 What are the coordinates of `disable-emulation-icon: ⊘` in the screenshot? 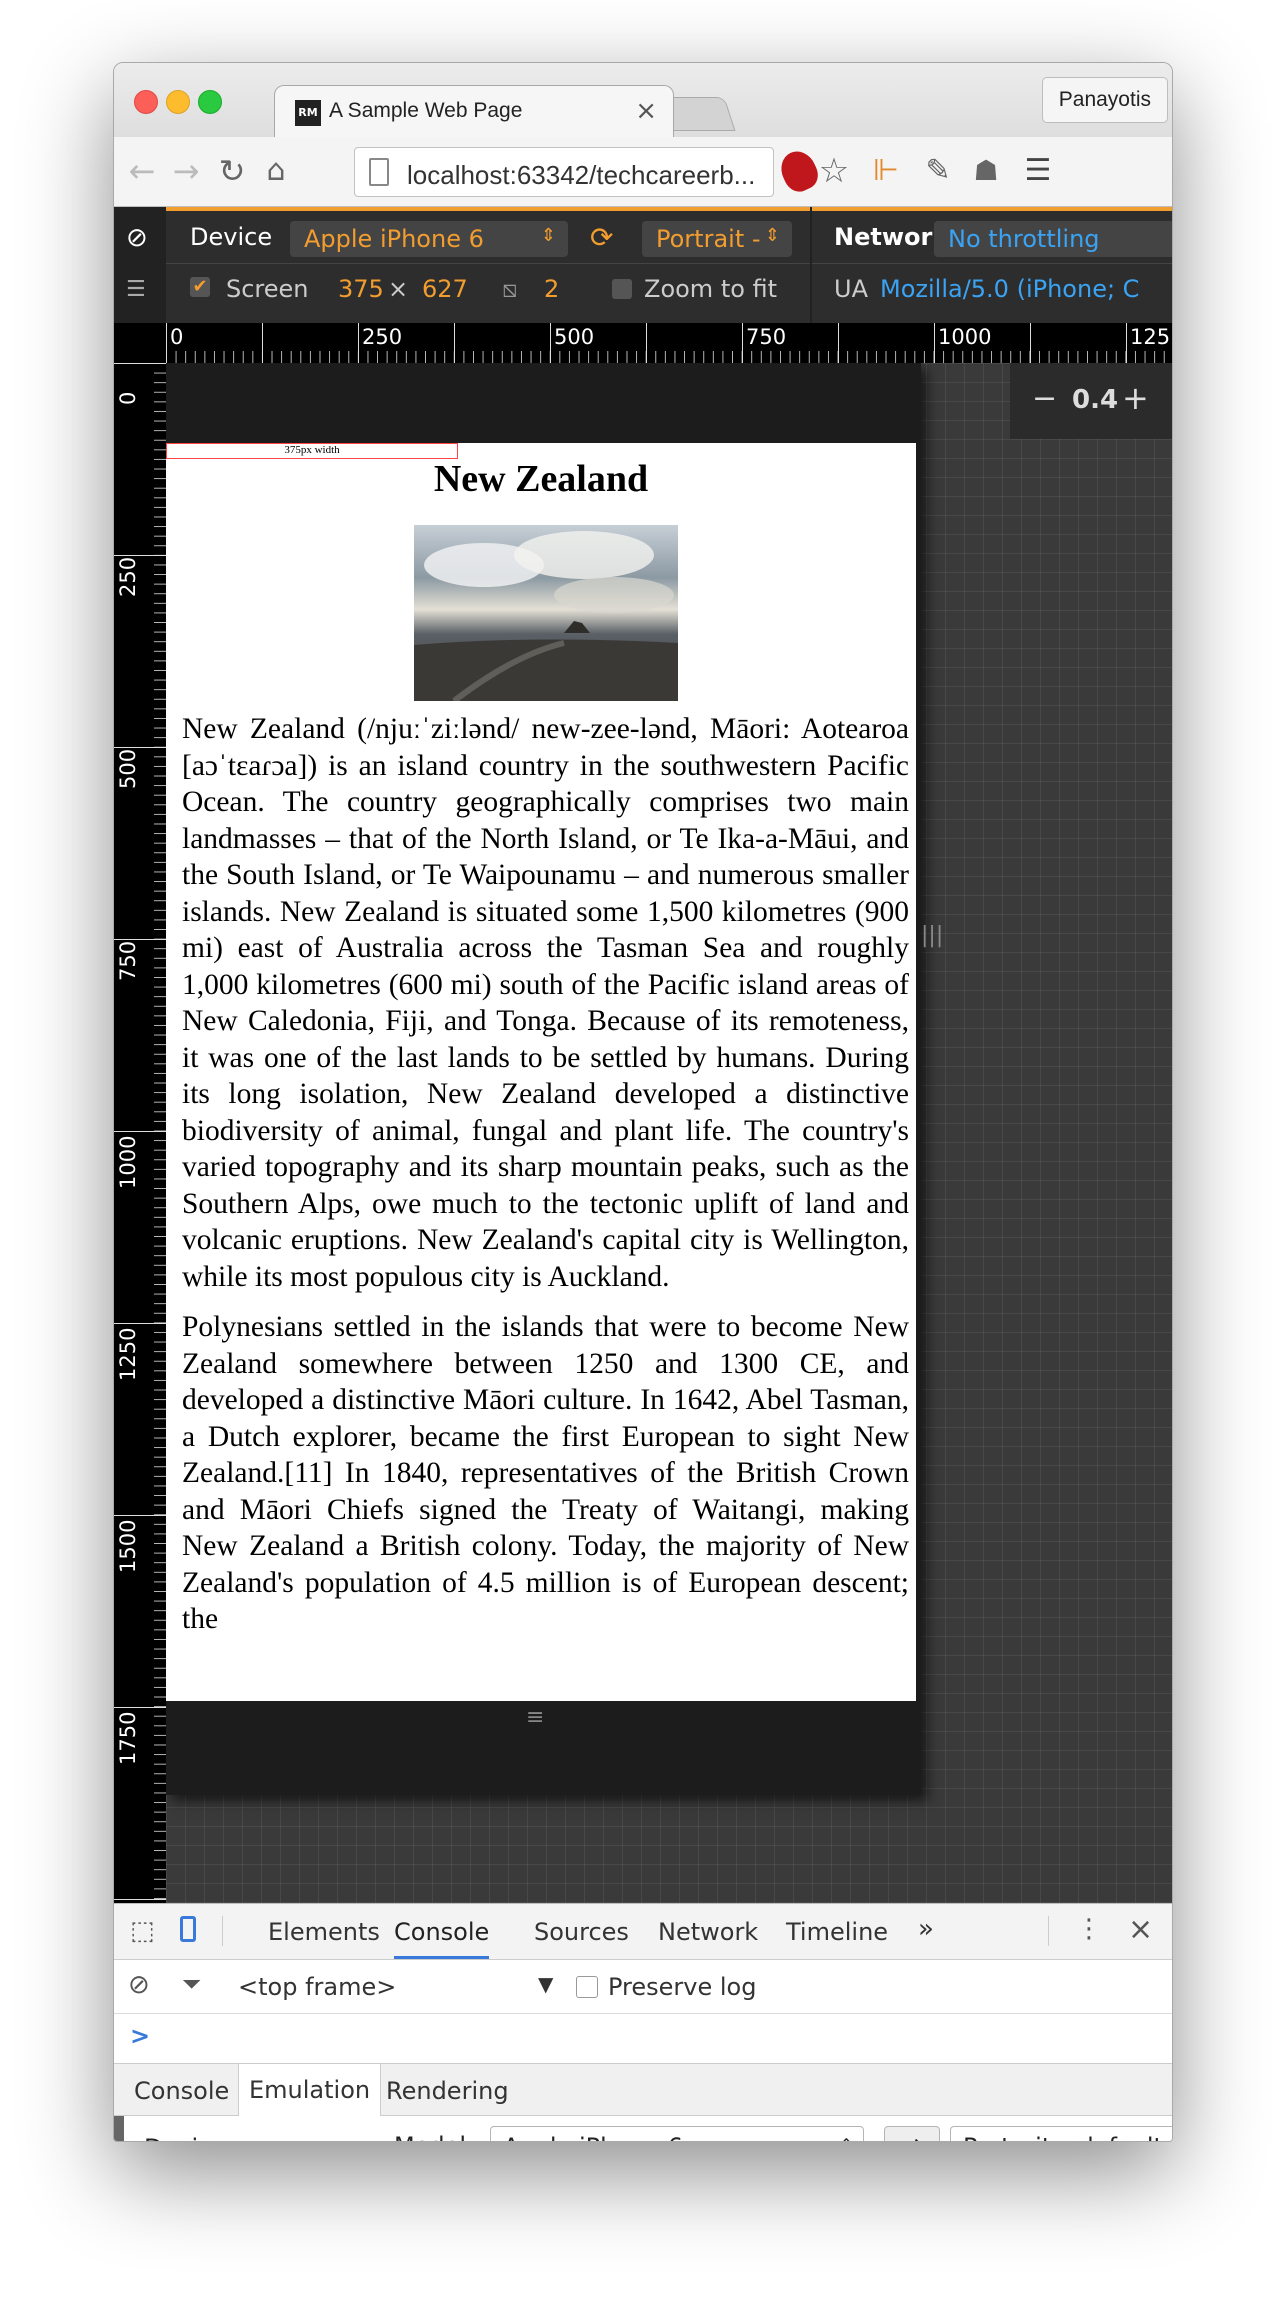 It's located at (137, 238).